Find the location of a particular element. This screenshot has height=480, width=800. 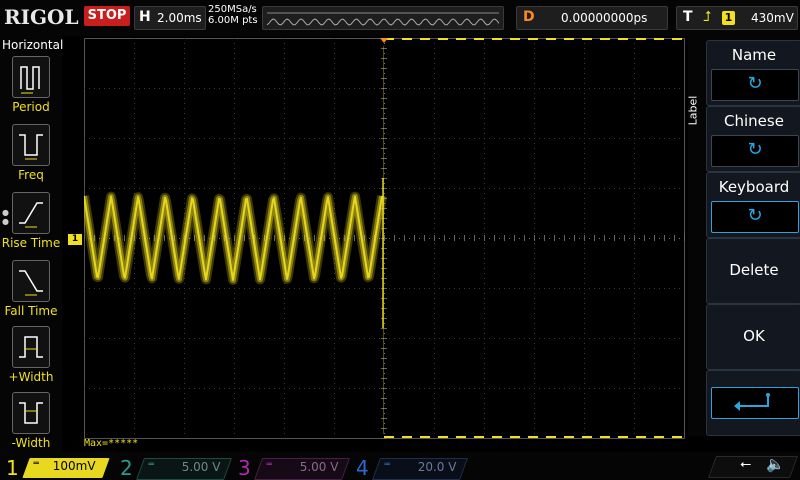

sample-rate: 250MSa/s is located at coordinates (232, 9).